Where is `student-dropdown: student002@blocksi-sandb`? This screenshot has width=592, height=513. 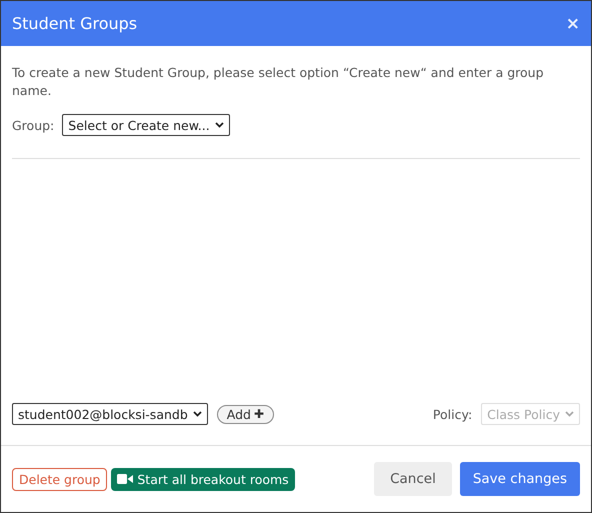 student-dropdown: student002@blocksi-sandb is located at coordinates (110, 414).